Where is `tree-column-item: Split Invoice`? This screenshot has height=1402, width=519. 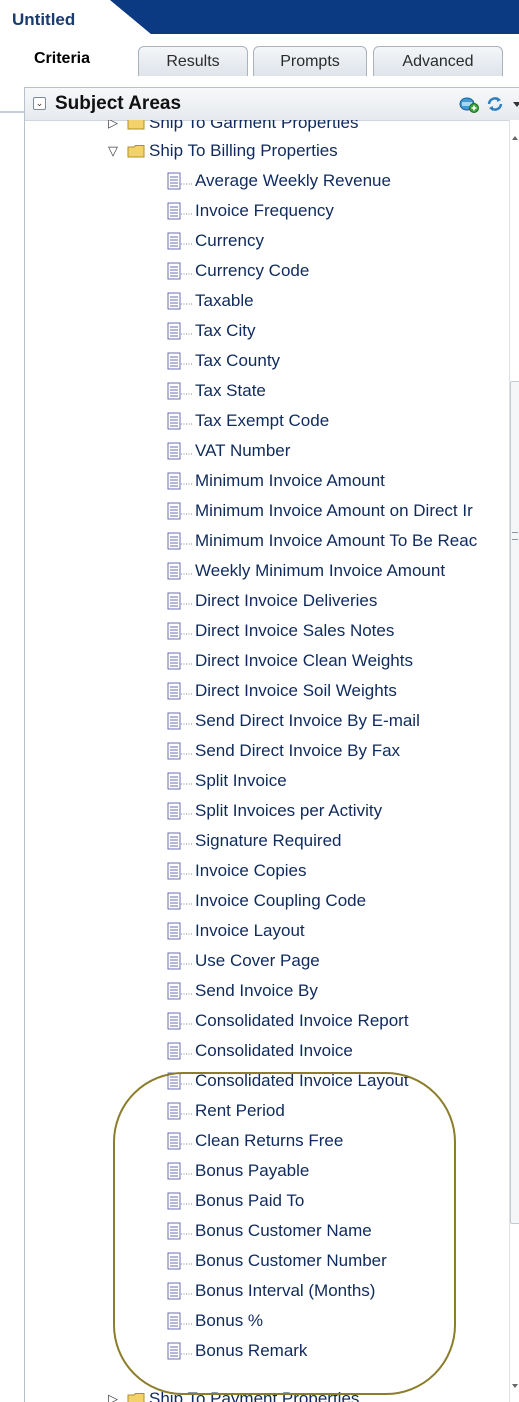
tree-column-item: Split Invoice is located at coordinates (227, 781).